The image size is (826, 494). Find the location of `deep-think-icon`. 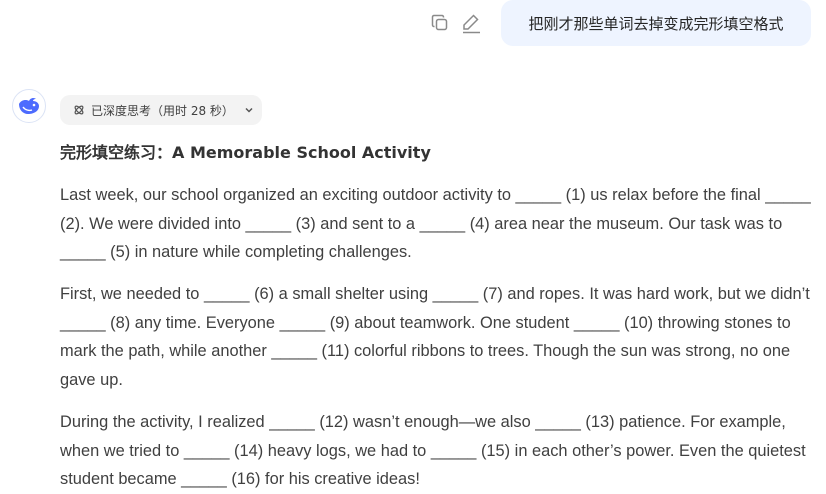

deep-think-icon is located at coordinates (79, 110).